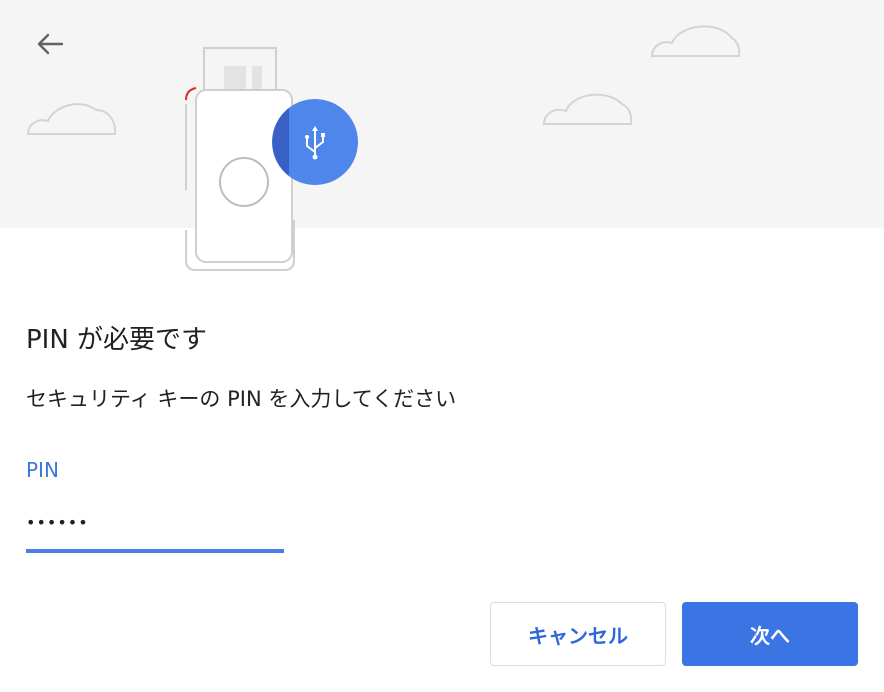 Image resolution: width=884 pixels, height=692 pixels. I want to click on arrow-left-icon, so click(50, 44).